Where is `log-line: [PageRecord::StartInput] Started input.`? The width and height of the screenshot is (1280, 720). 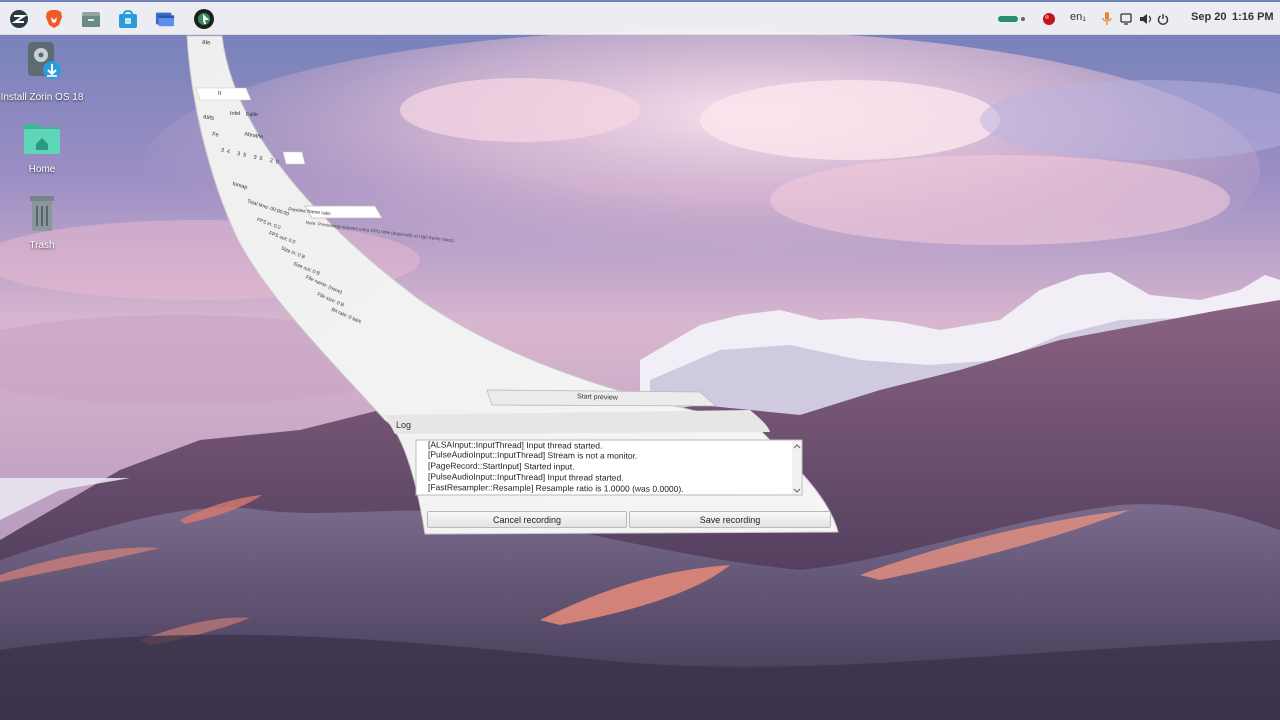
log-line: [PageRecord::StartInput] Started input. is located at coordinates (501, 466).